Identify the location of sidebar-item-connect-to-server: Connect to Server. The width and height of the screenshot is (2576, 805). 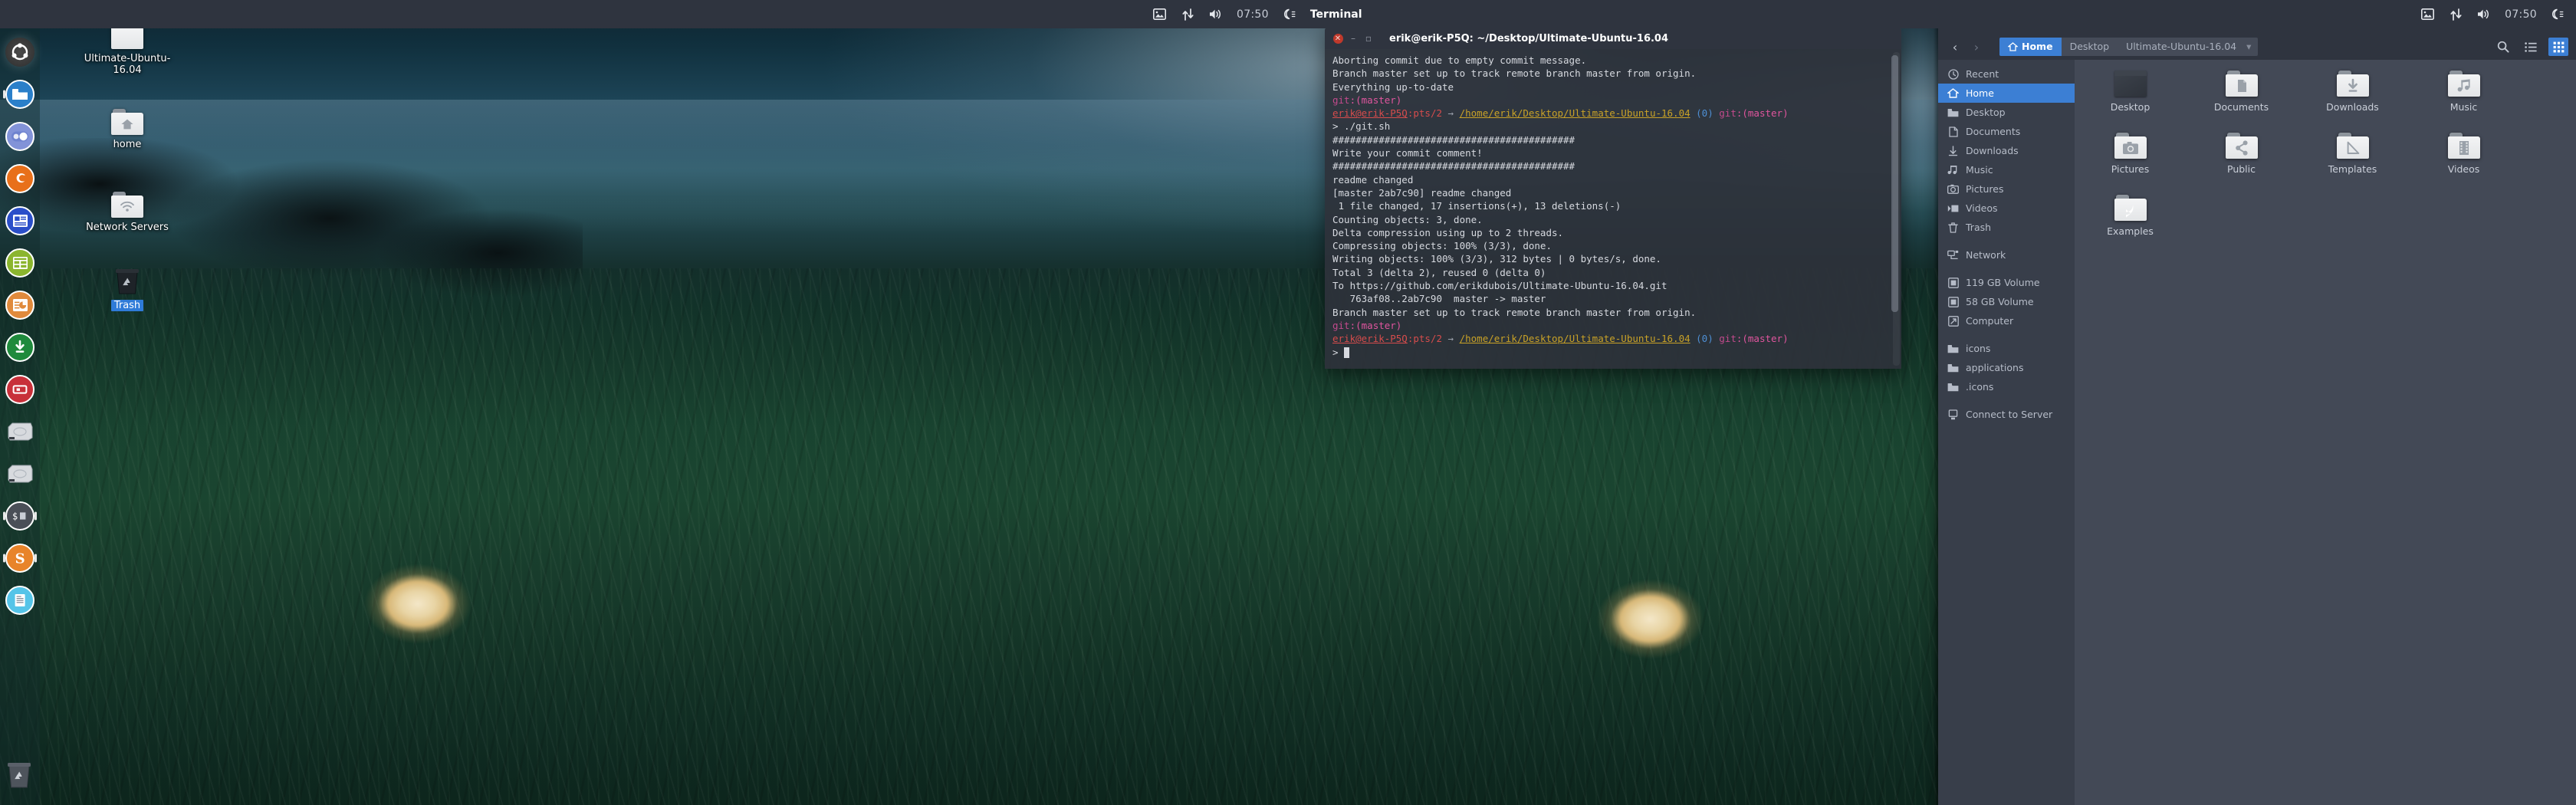
(2007, 415).